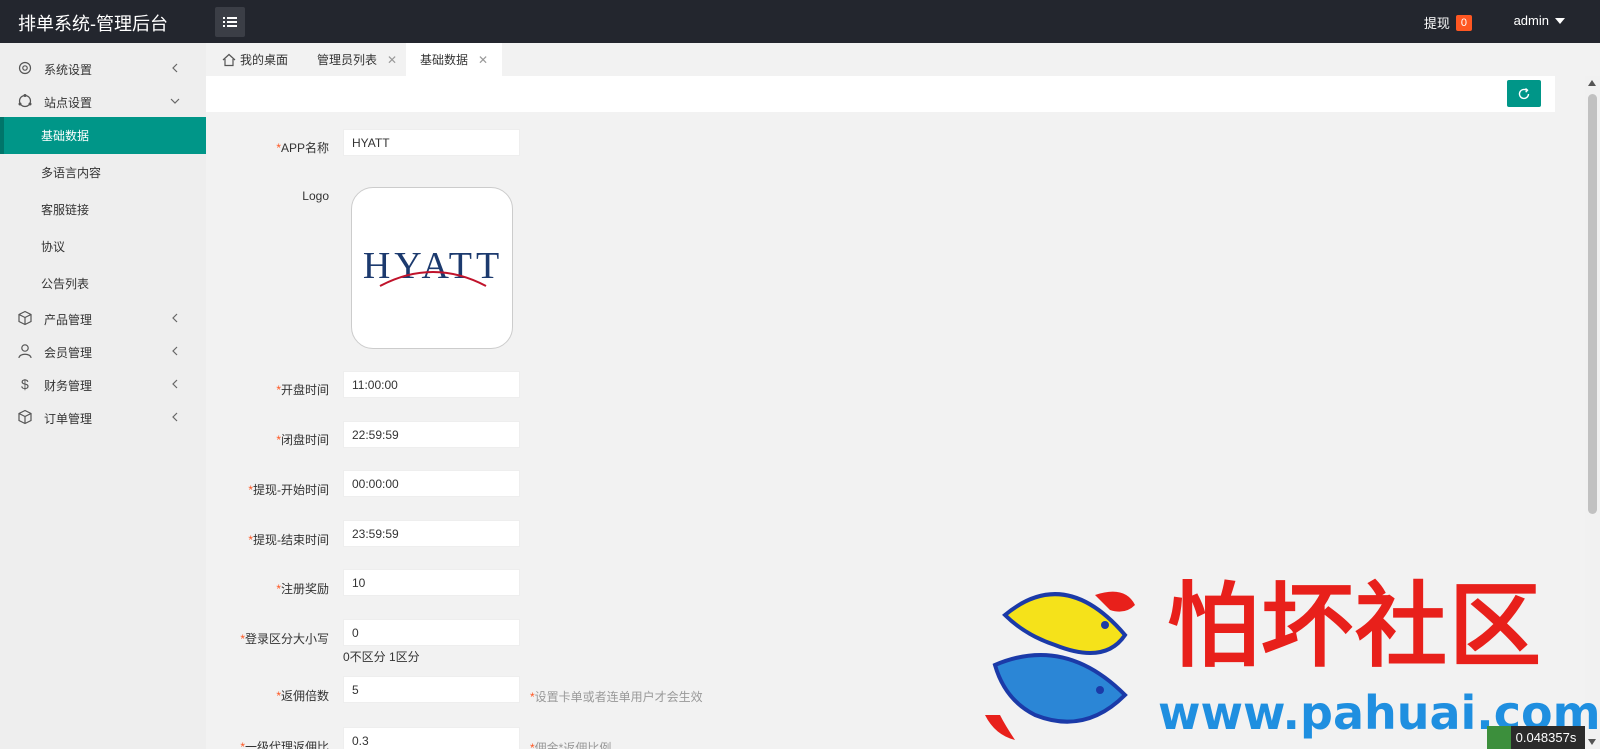  What do you see at coordinates (302, 390) in the screenshot?
I see `field-label-open-time: *开盘时间` at bounding box center [302, 390].